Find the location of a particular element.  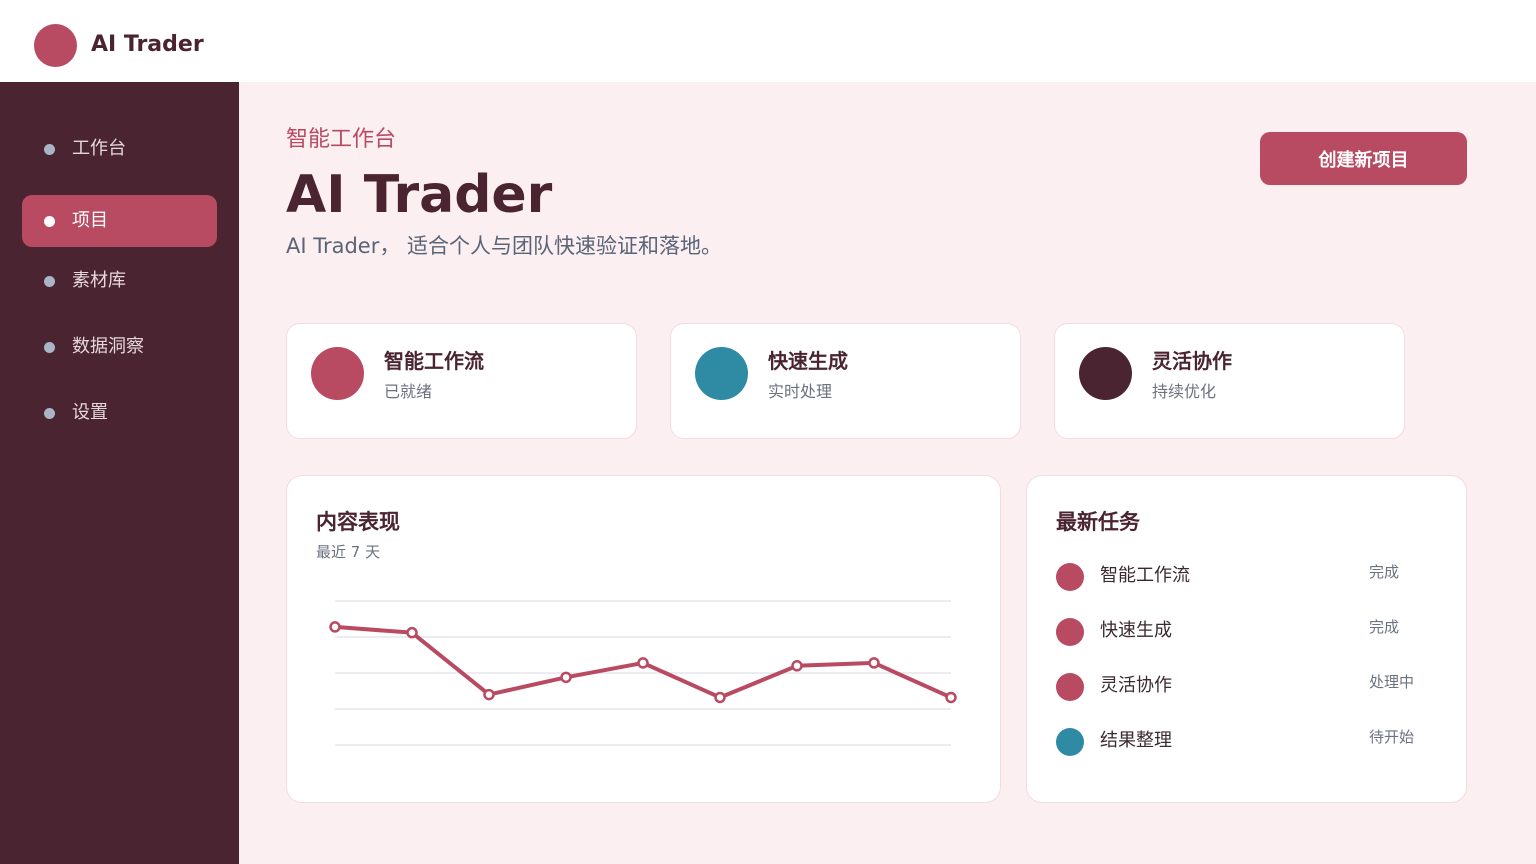

sidebar-item-label: 数据洞察 is located at coordinates (108, 346).